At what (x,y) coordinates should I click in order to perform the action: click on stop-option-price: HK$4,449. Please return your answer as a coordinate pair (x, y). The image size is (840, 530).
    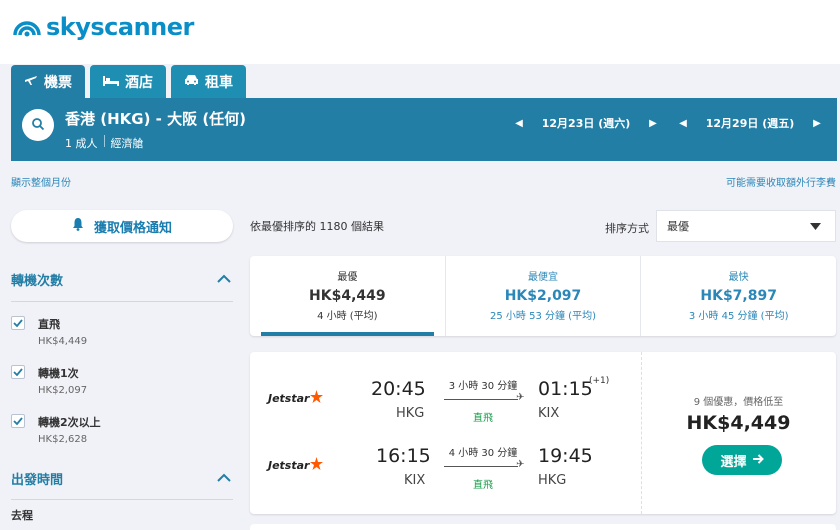
    Looking at the image, I should click on (63, 341).